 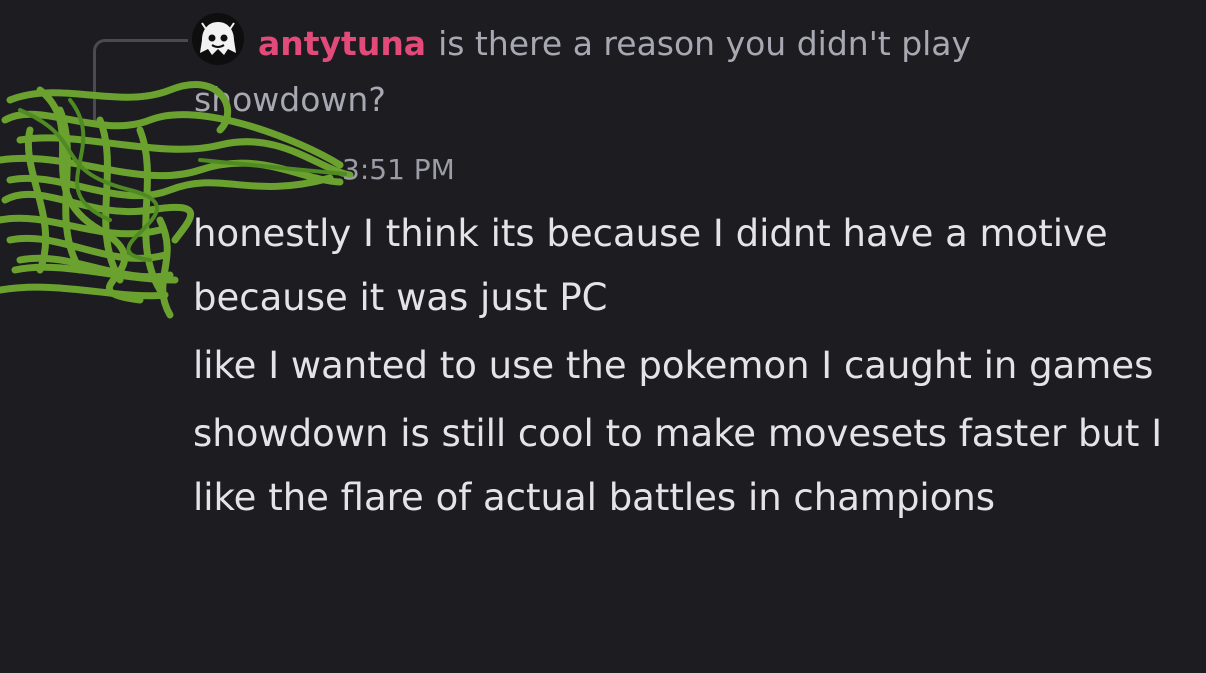 I want to click on reply-author-name: antytuna, so click(x=342, y=43).